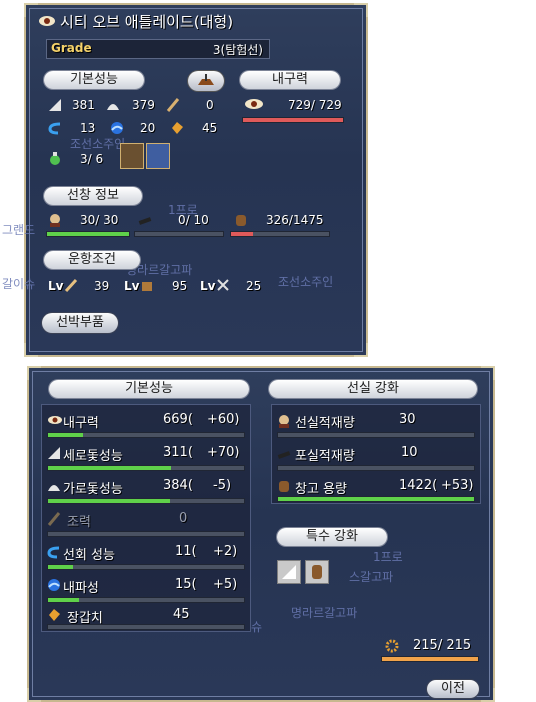 Image resolution: width=536 pixels, height=702 pixels. I want to click on stat-label-square-sail: 가로돛성능, so click(93, 489).